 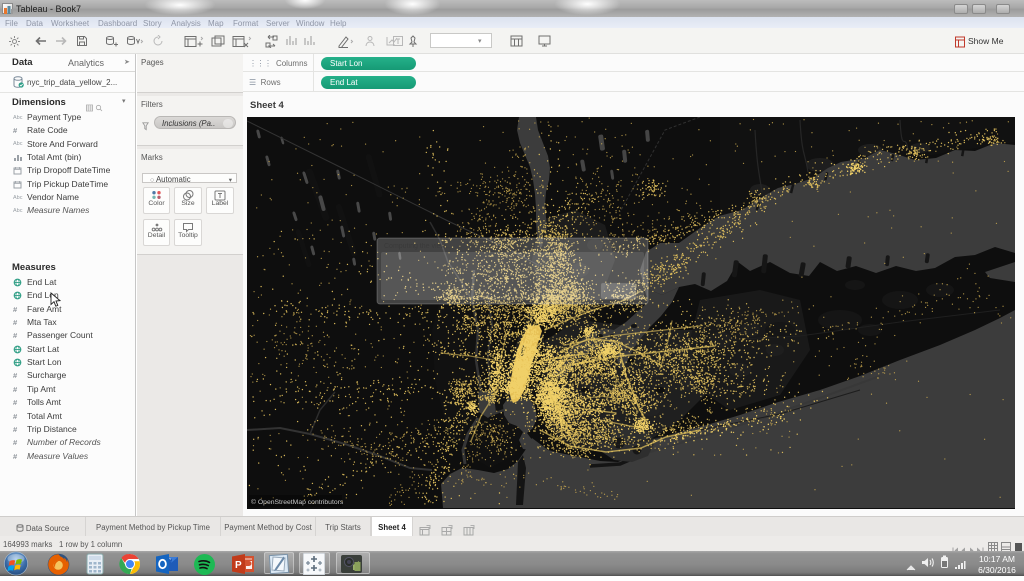 I want to click on svg-text: © OpenStreetMap contributors, so click(x=297, y=502).